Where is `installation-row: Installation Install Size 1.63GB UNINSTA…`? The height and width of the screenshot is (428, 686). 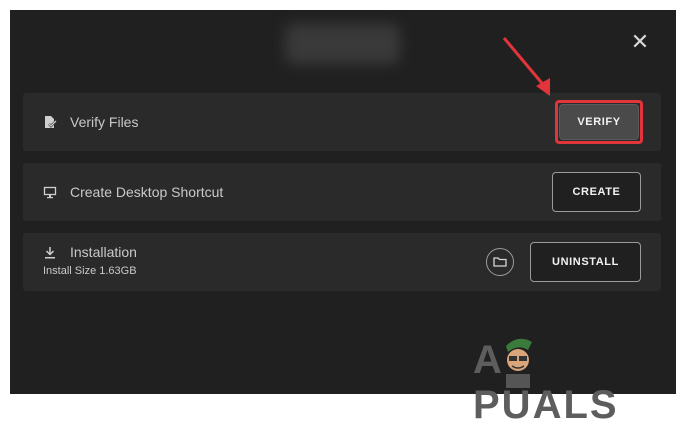
installation-row: Installation Install Size 1.63GB UNINSTA… is located at coordinates (342, 262).